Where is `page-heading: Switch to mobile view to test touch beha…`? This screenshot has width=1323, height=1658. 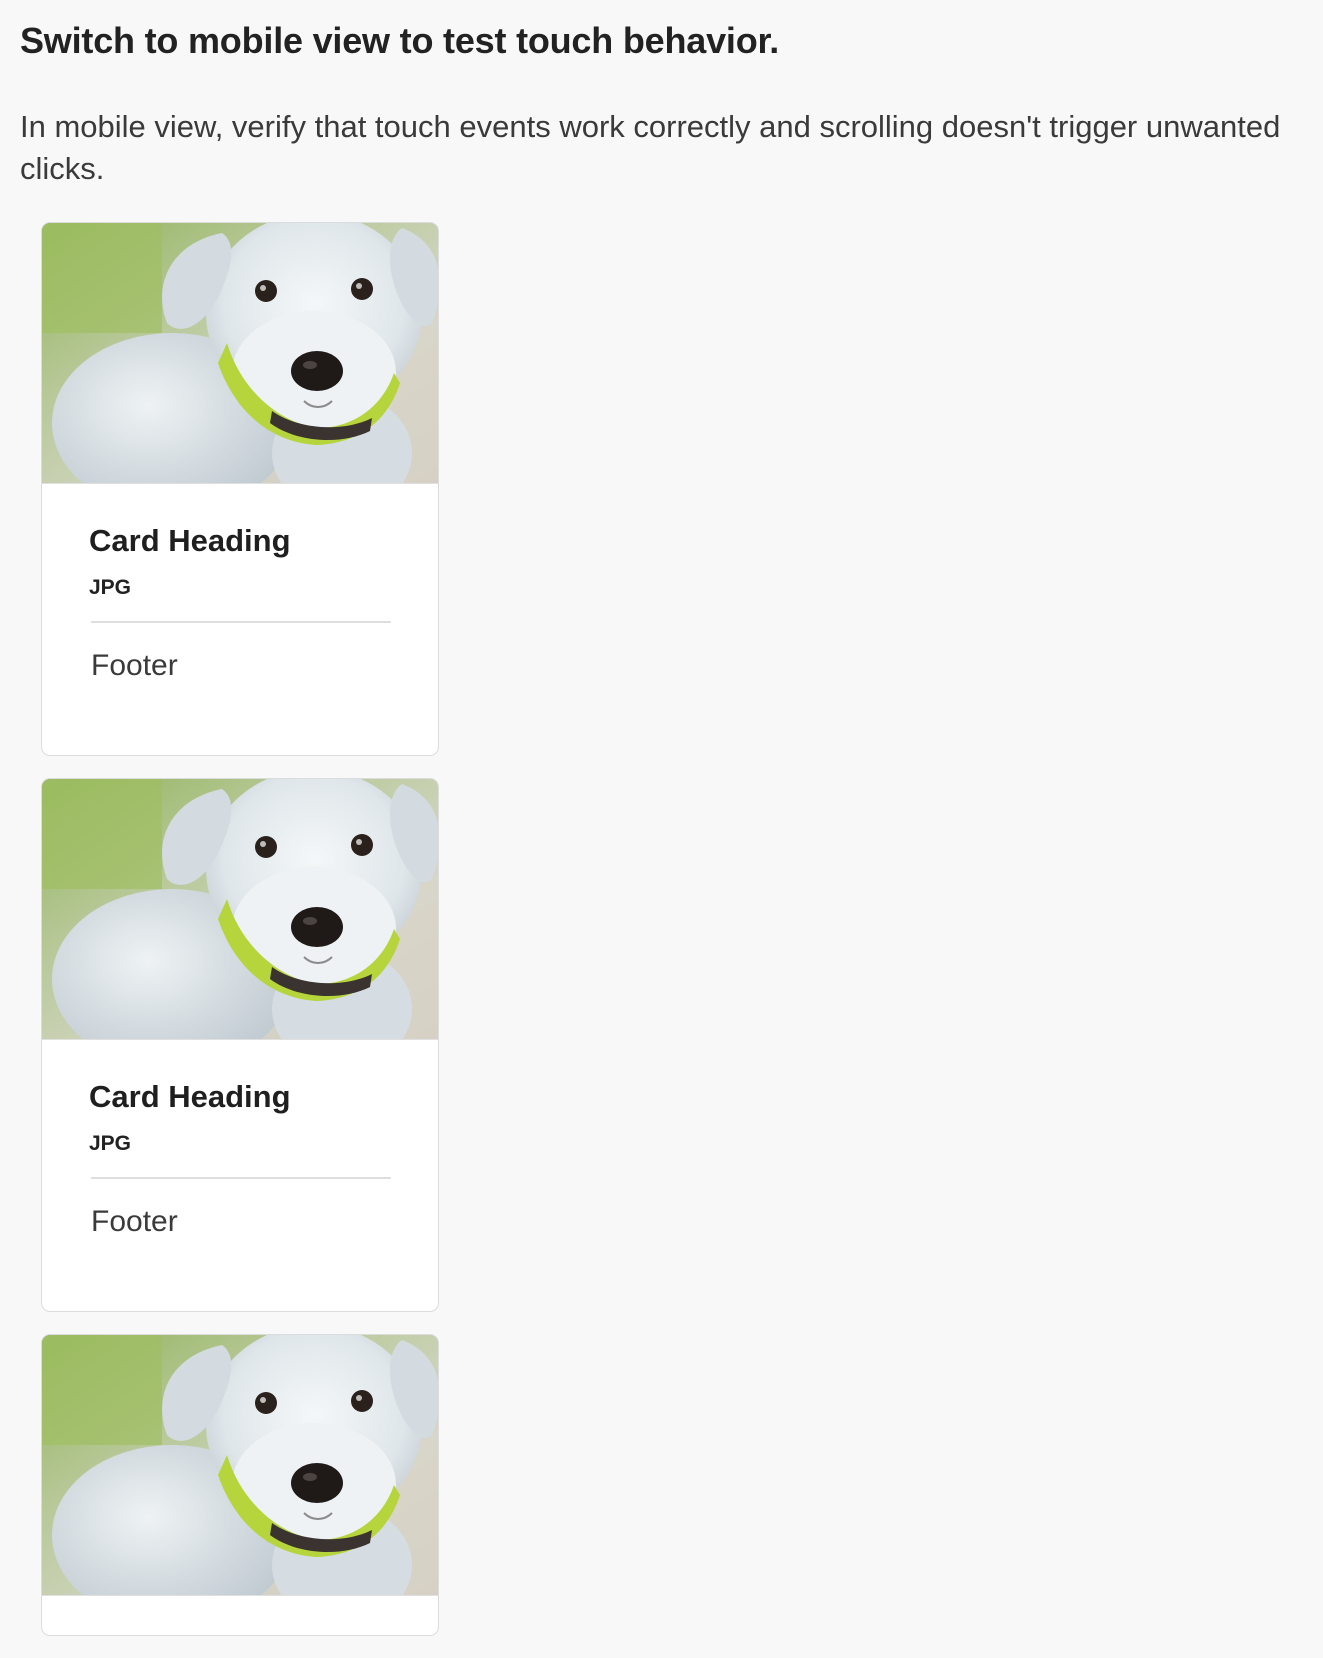
page-heading: Switch to mobile view to test touch beha… is located at coordinates (400, 40).